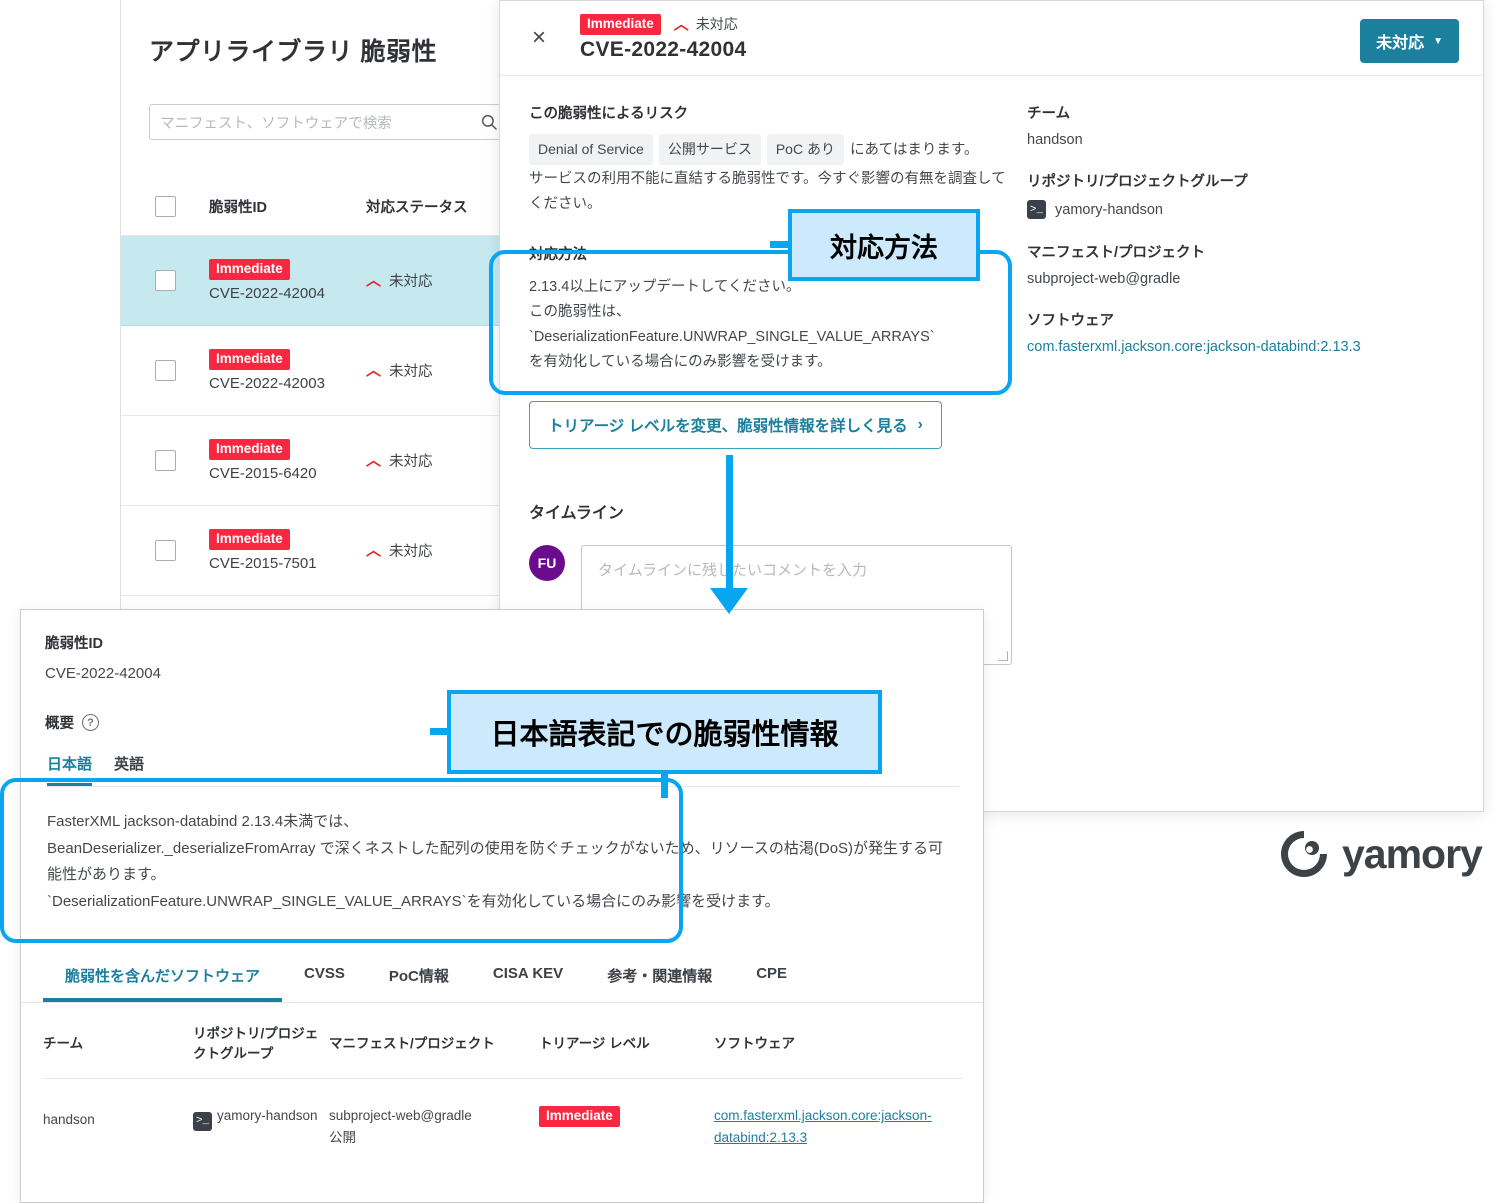  Describe the element at coordinates (771, 979) in the screenshot. I see `tab-cpe: CPE` at that location.